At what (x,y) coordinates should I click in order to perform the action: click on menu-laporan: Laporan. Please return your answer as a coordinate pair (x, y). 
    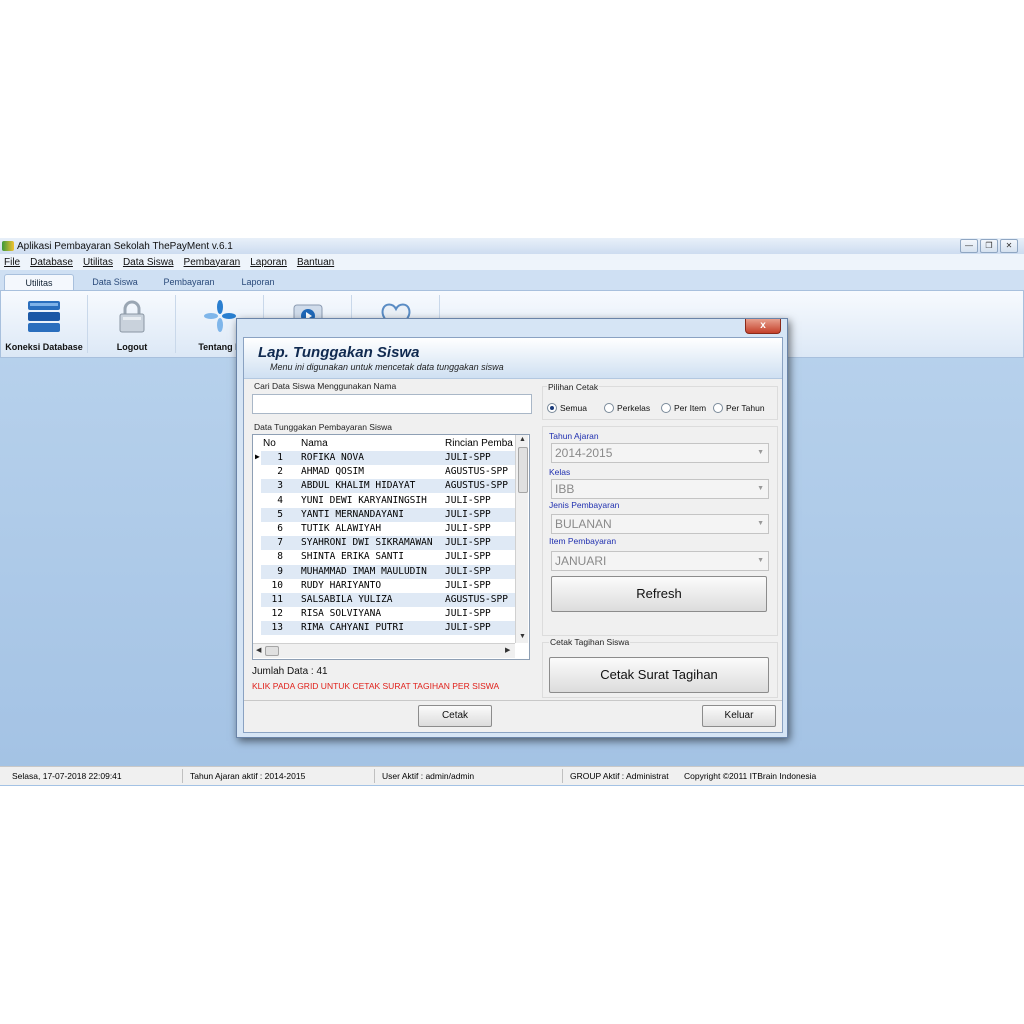
    Looking at the image, I should click on (268, 262).